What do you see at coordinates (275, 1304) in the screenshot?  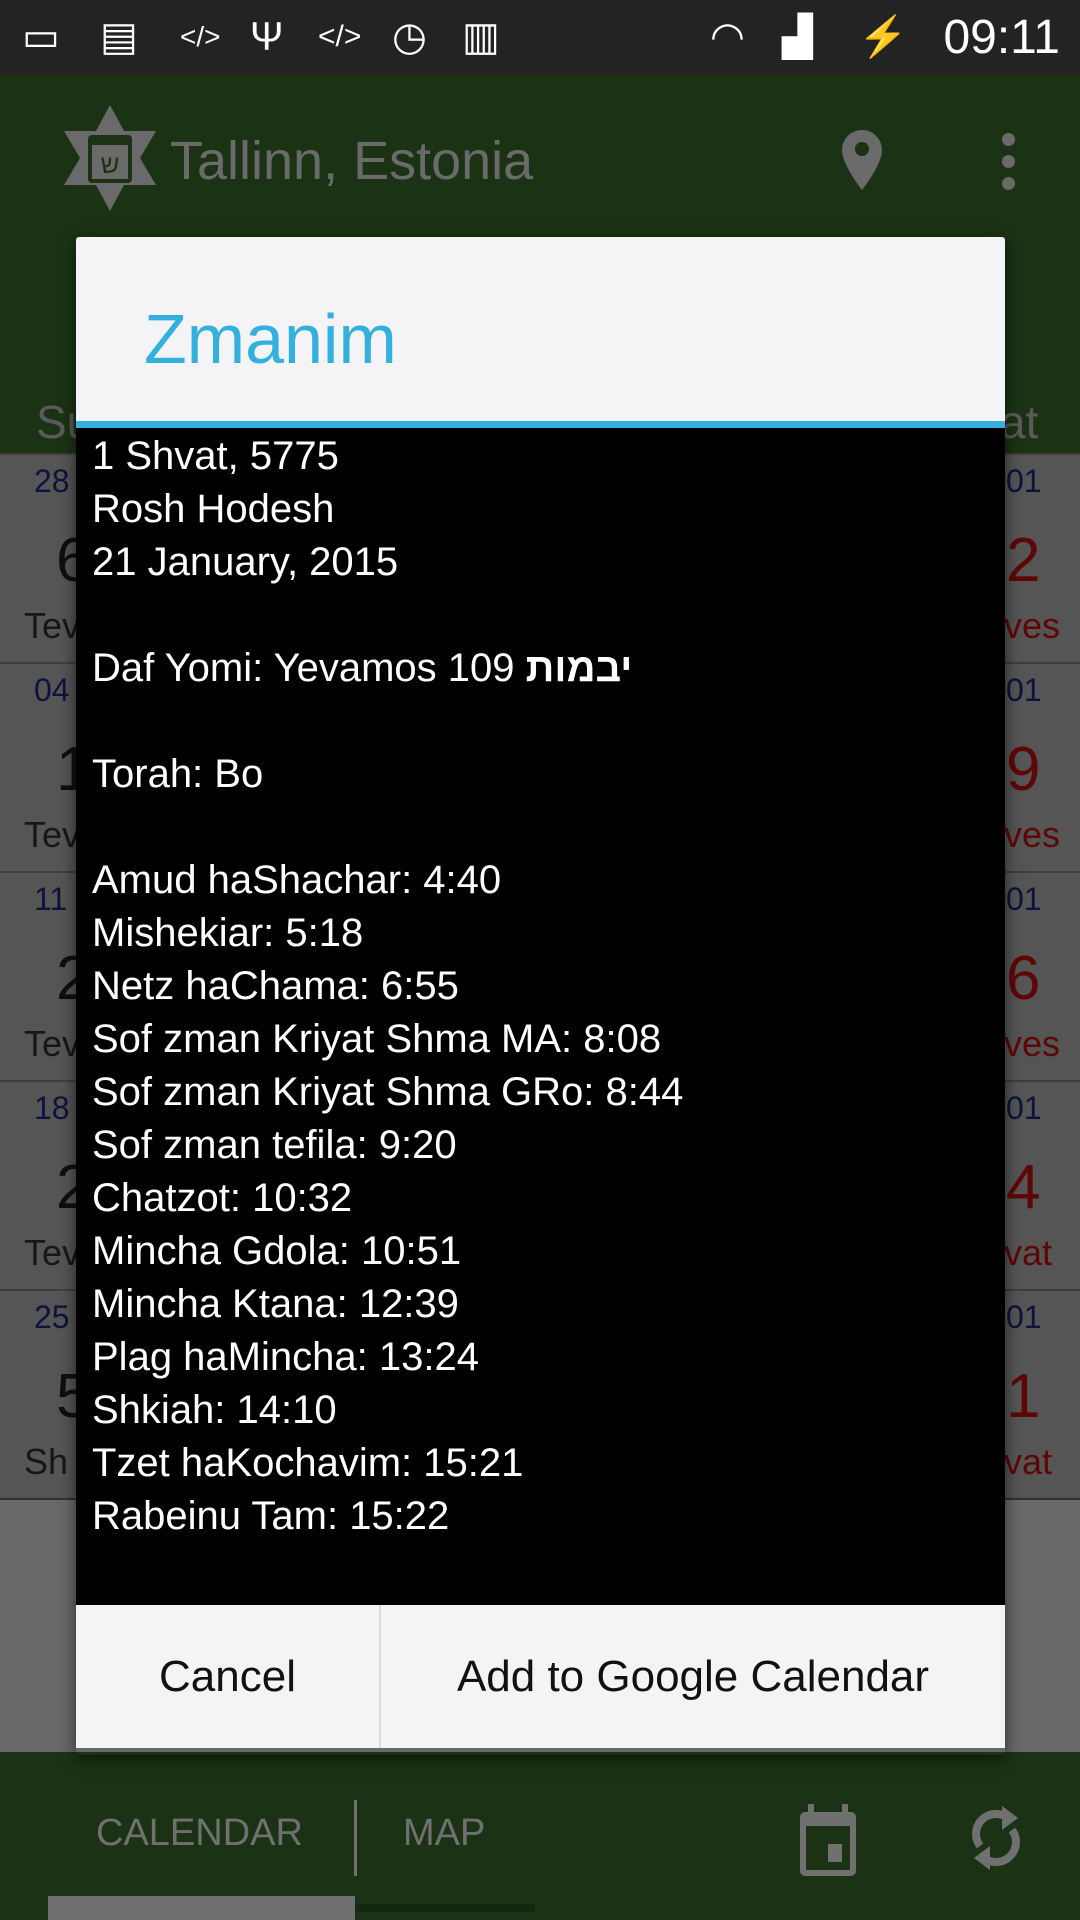 I see `zman-item: Mincha Ktana: 12:39` at bounding box center [275, 1304].